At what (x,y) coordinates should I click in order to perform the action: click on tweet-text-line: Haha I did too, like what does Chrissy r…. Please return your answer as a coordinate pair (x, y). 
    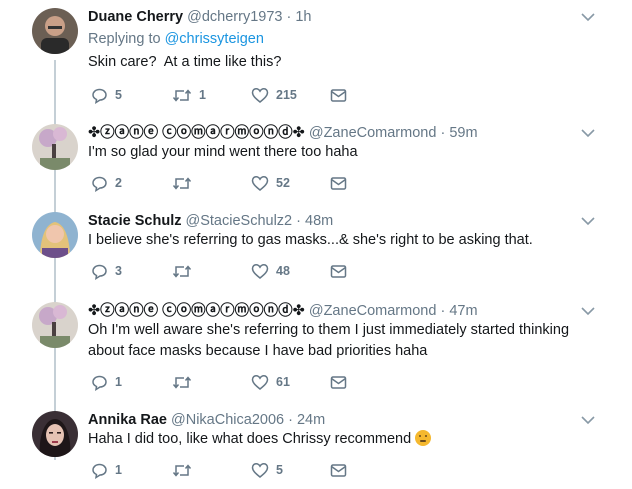
    Looking at the image, I should click on (250, 439).